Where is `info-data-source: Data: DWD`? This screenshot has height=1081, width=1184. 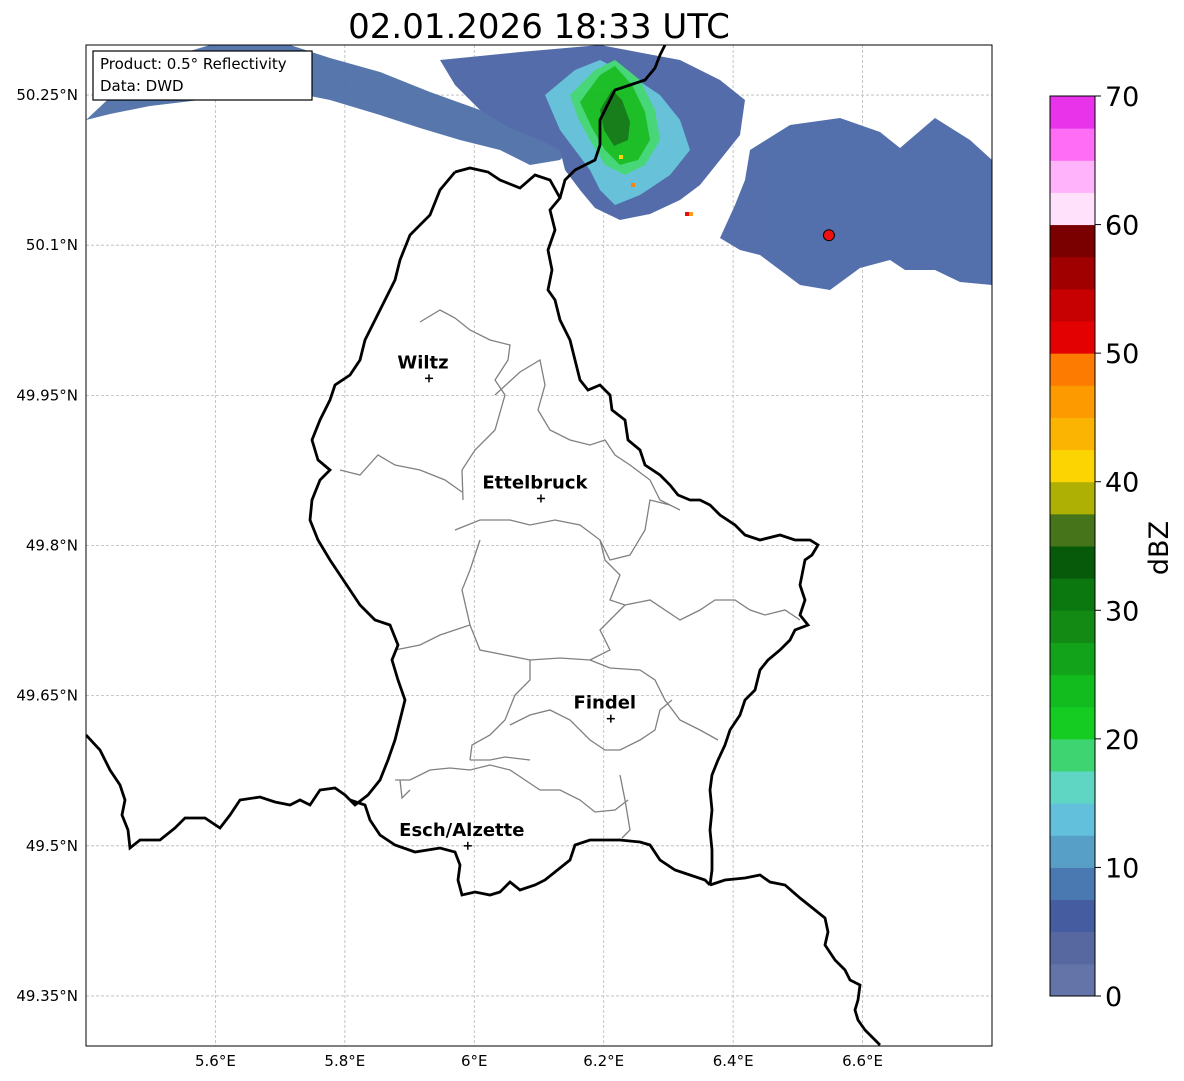 info-data-source: Data: DWD is located at coordinates (142, 86).